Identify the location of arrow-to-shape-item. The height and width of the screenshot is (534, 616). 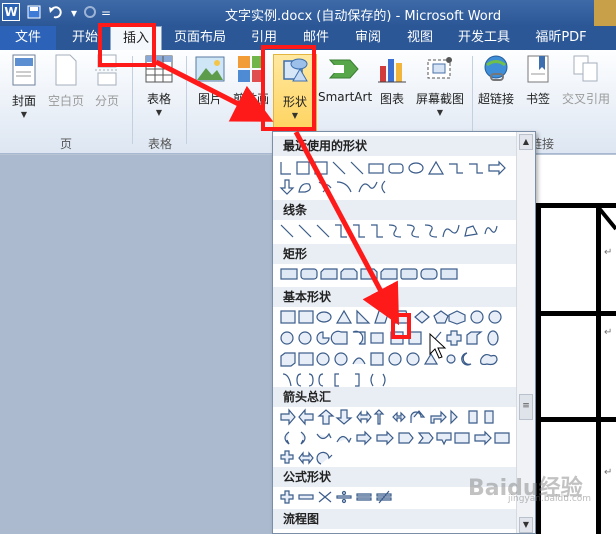
(346, 228).